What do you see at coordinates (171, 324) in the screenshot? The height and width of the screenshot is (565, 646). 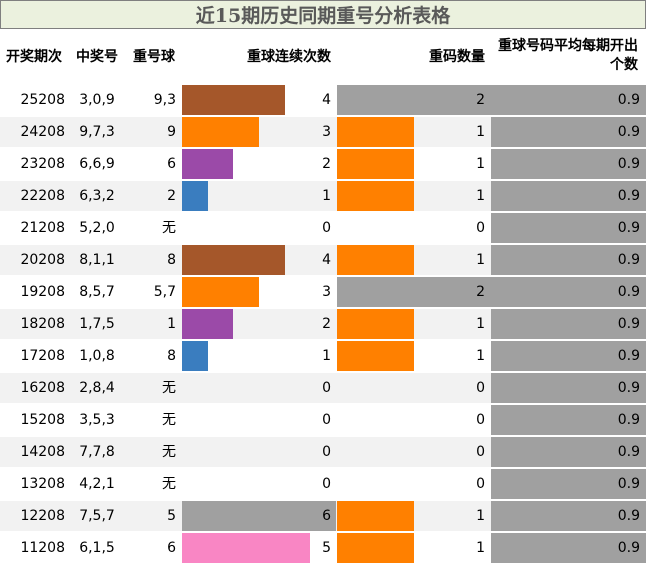 I see `repeat-cell: 1` at bounding box center [171, 324].